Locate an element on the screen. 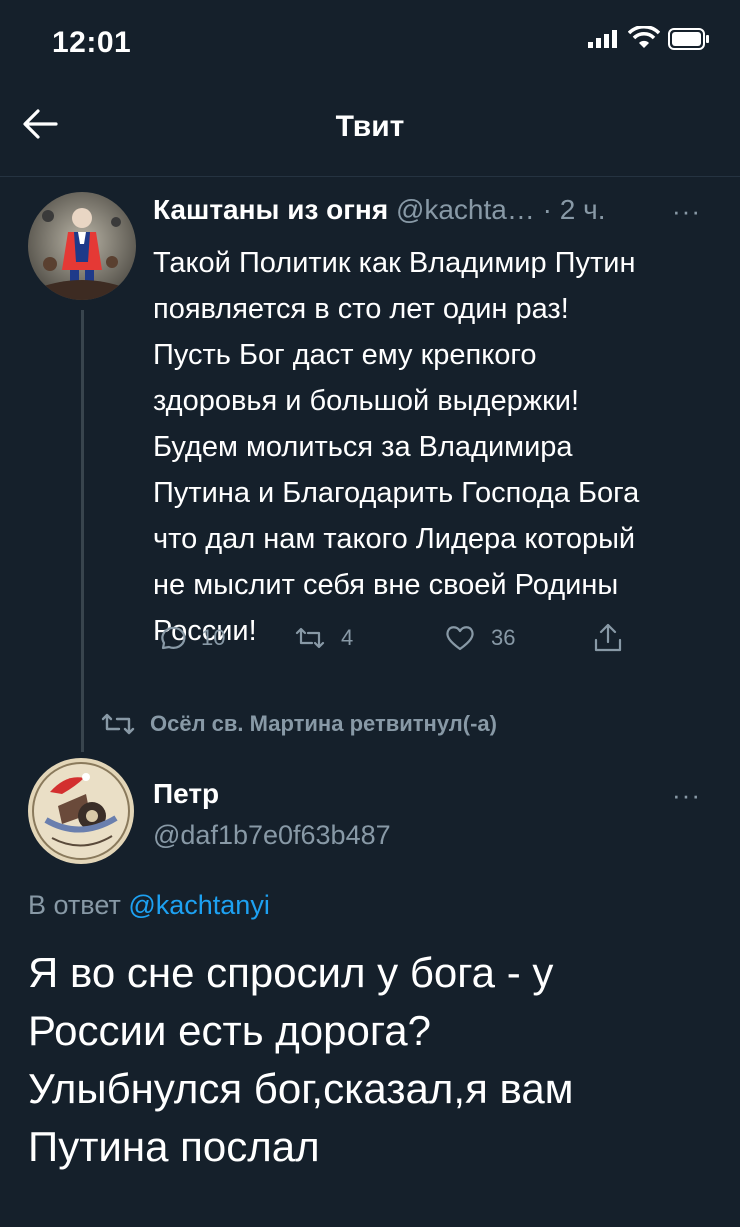  parent-tweet-header: Каштаны из огня @kachta… · 2 ч. is located at coordinates (433, 214).